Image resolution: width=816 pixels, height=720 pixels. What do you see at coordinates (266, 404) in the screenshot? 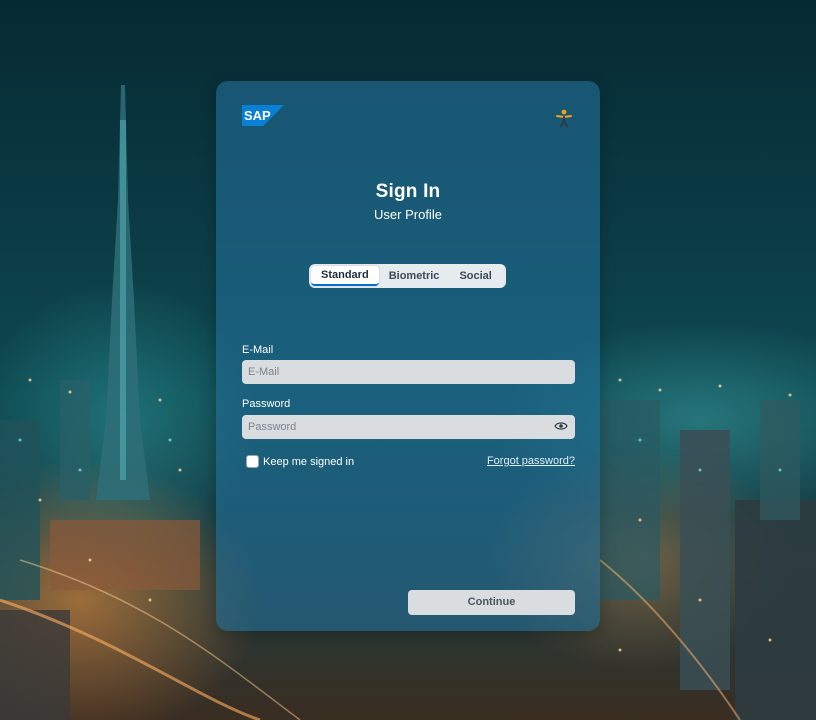
I see `password-label: Password` at bounding box center [266, 404].